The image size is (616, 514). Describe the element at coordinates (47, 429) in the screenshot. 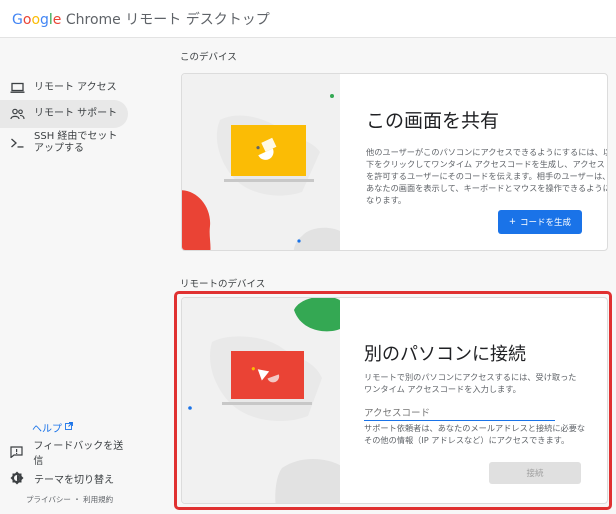

I see `help-label: ヘルプ` at that location.